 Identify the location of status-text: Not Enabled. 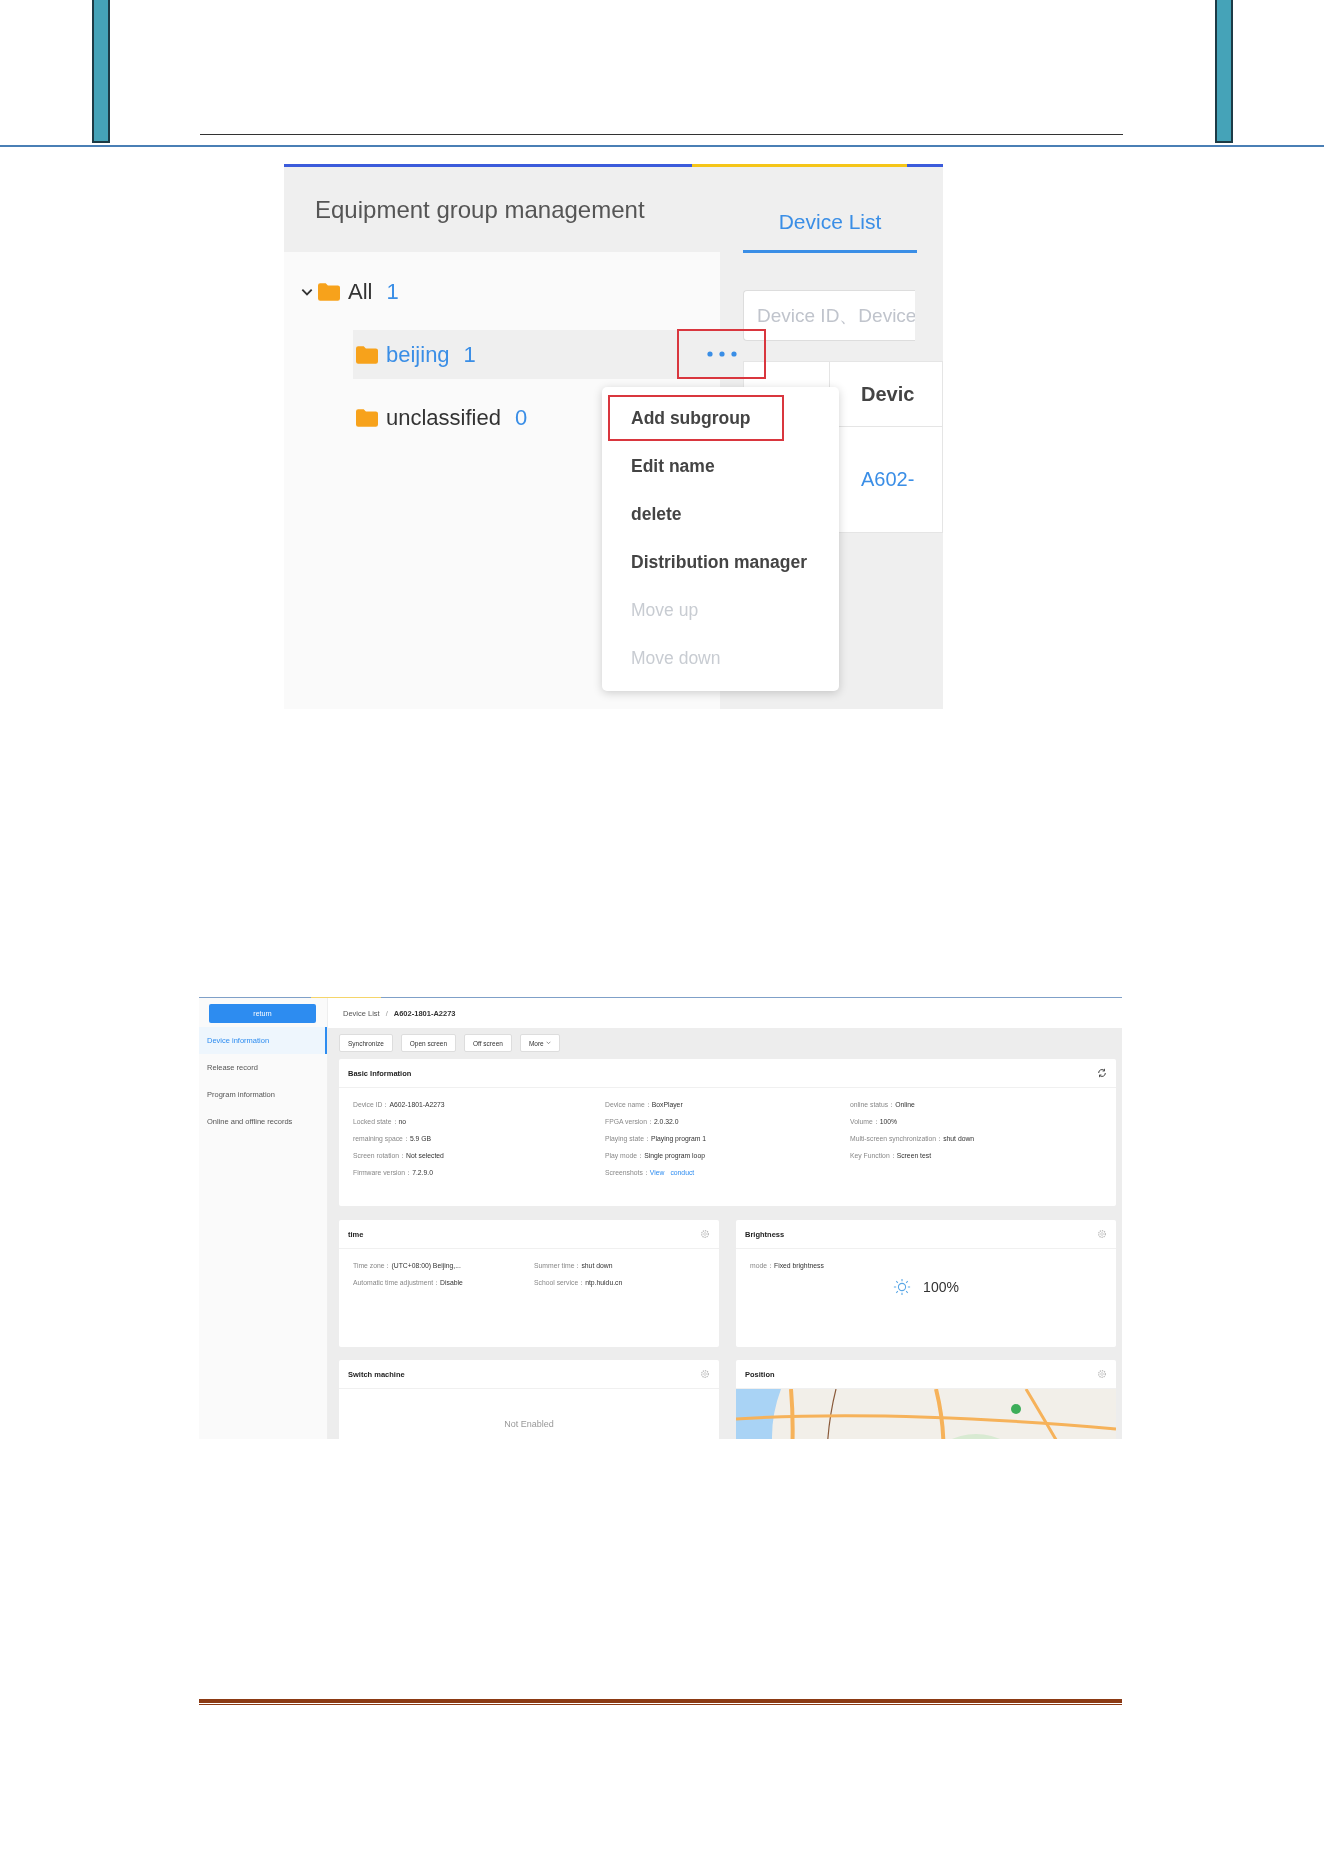
(529, 1424).